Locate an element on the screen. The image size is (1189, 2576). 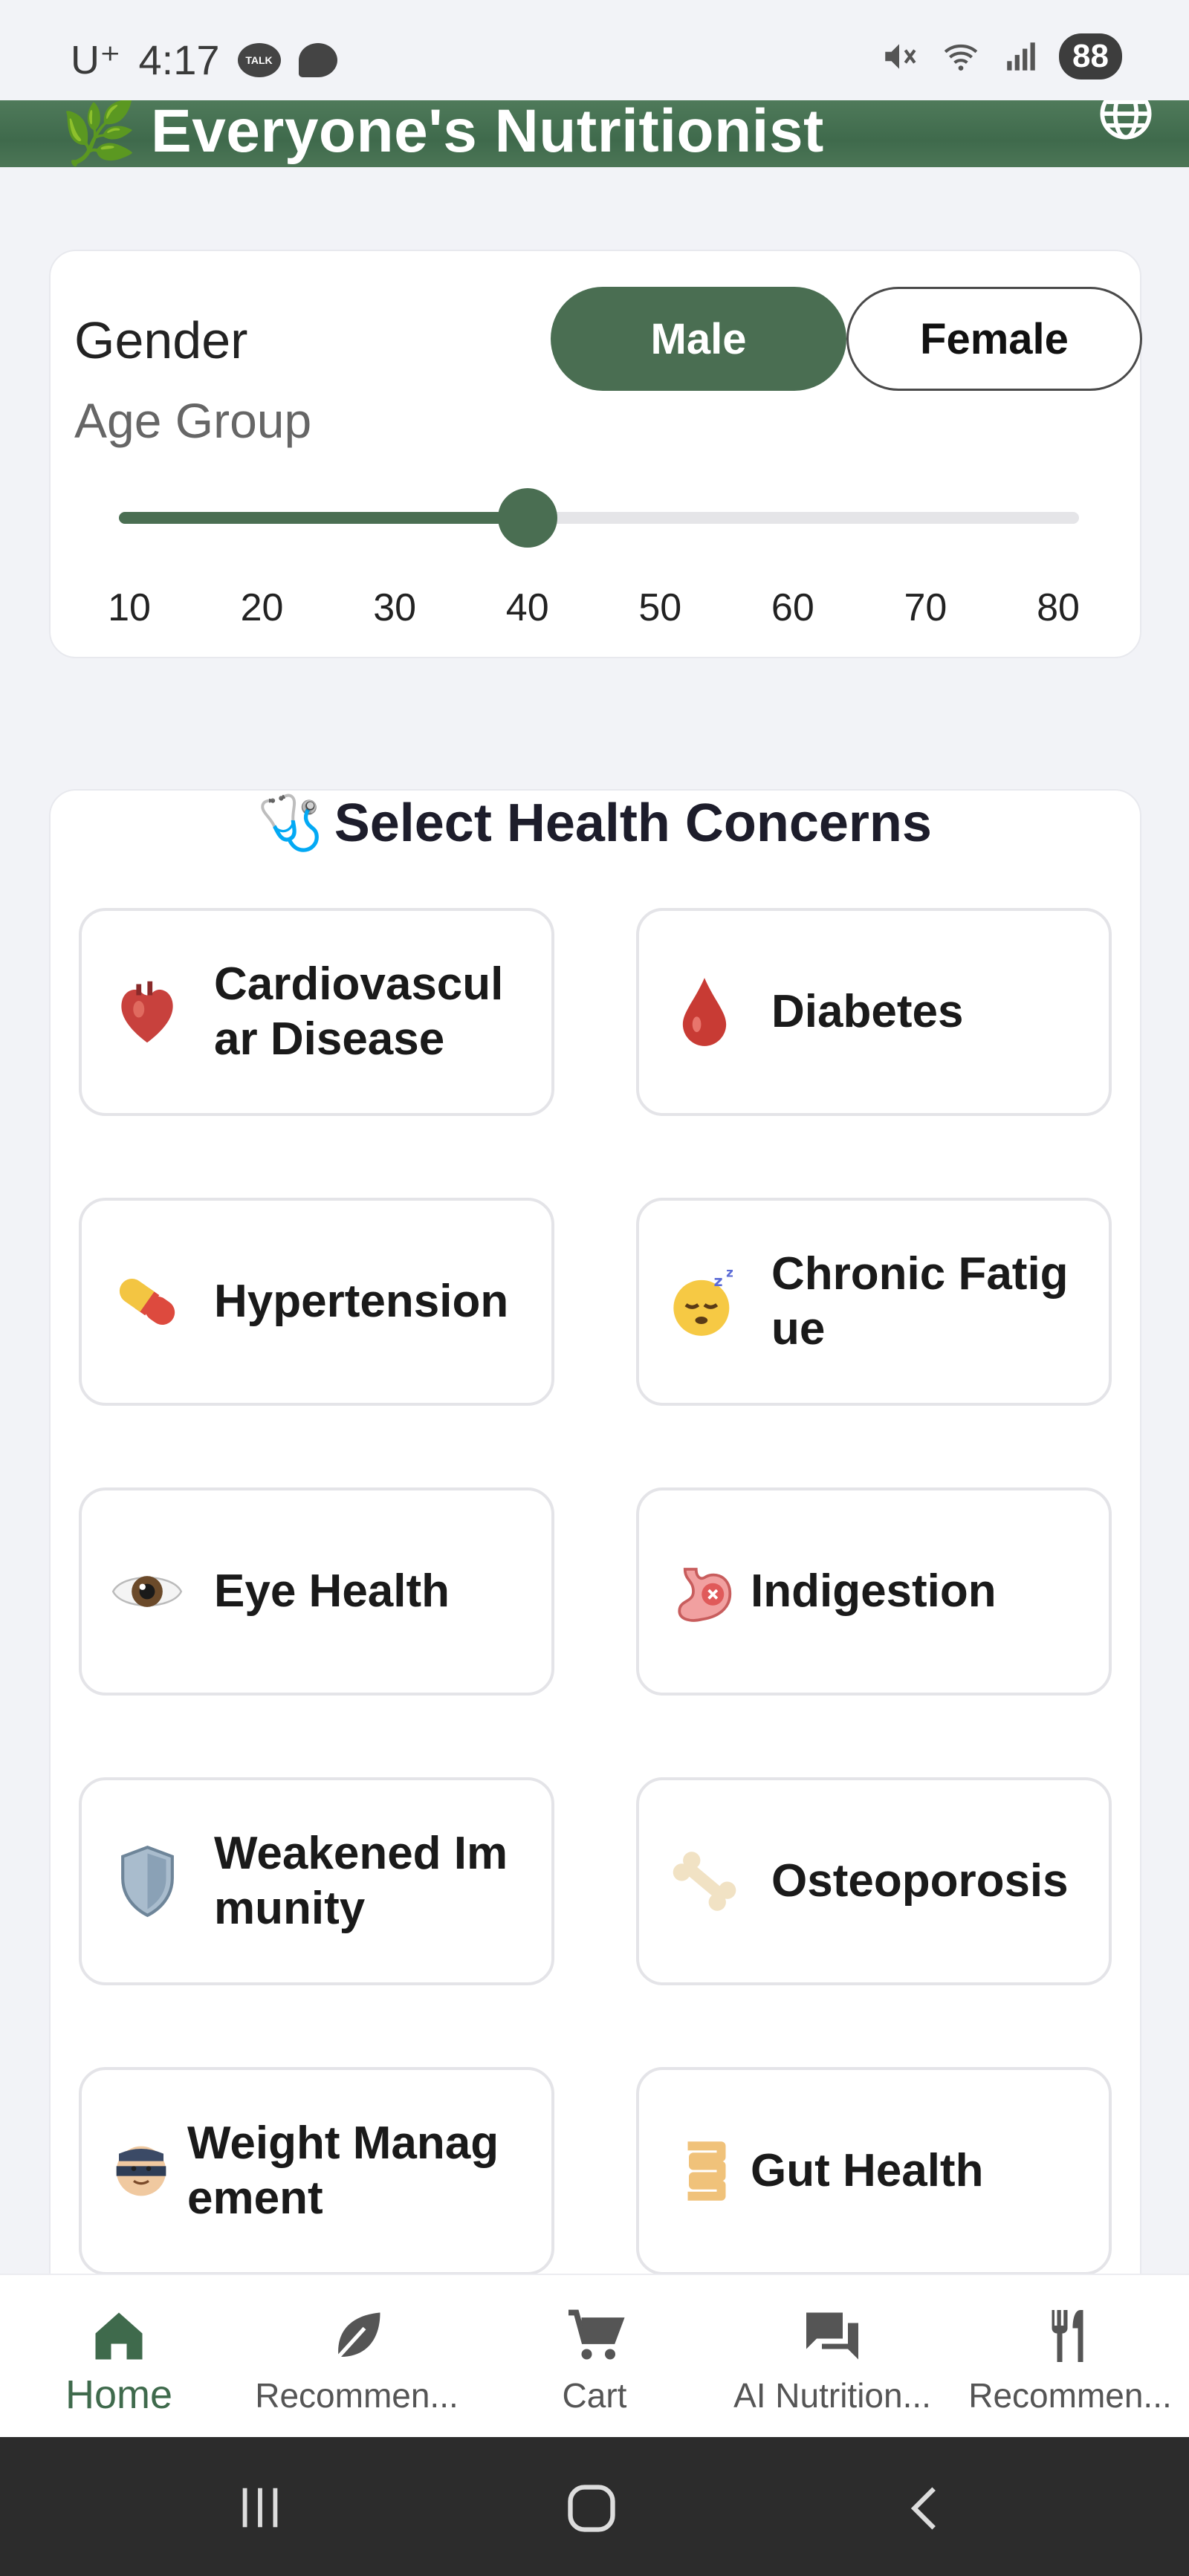
pill-icon is located at coordinates (147, 1302).